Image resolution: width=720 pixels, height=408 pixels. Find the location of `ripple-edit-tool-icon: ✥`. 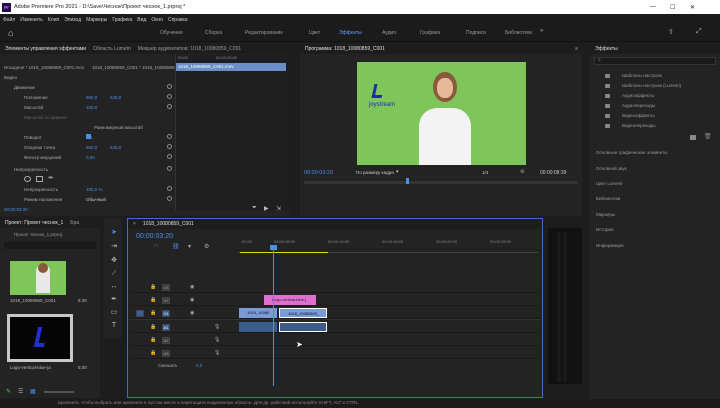

ripple-edit-tool-icon: ✥ is located at coordinates (114, 260).